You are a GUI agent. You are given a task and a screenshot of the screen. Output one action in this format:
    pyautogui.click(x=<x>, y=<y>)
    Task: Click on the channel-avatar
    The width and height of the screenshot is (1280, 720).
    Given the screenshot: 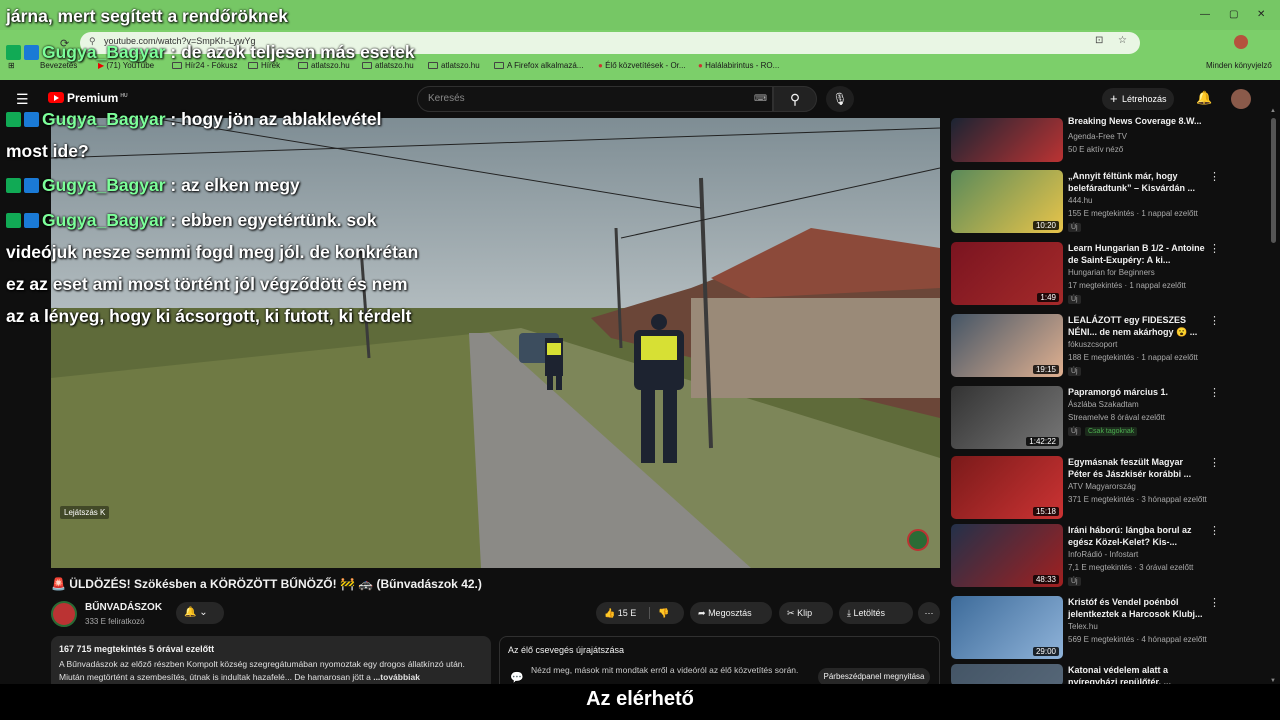 What is the action you would take?
    pyautogui.click(x=64, y=614)
    